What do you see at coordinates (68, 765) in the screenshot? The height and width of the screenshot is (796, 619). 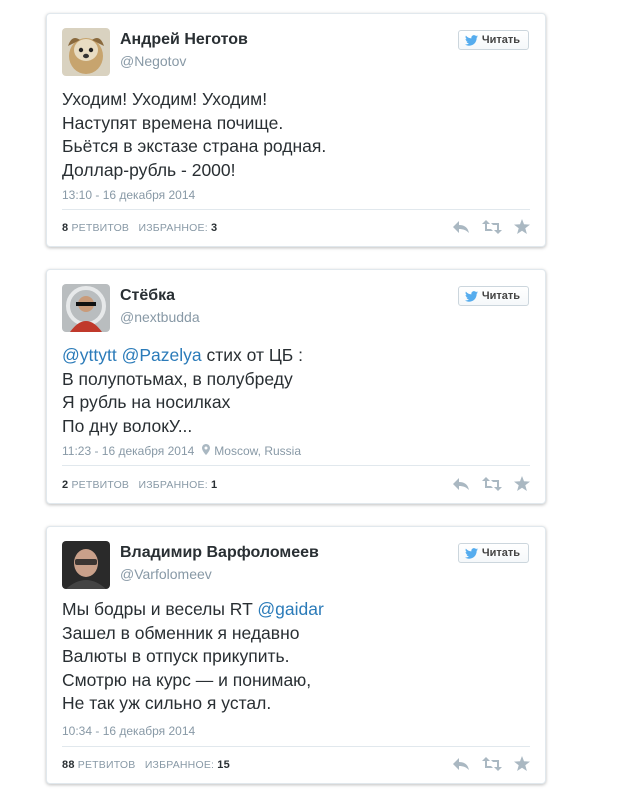 I see `retweet-count: 88` at bounding box center [68, 765].